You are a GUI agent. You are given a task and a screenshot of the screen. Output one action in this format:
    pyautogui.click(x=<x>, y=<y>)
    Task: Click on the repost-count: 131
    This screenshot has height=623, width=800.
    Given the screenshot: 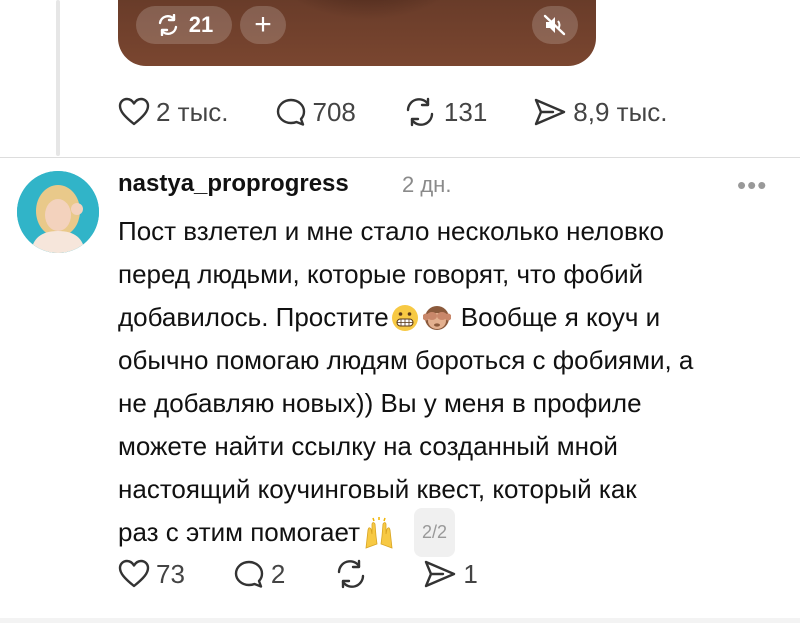 What is the action you would take?
    pyautogui.click(x=465, y=111)
    